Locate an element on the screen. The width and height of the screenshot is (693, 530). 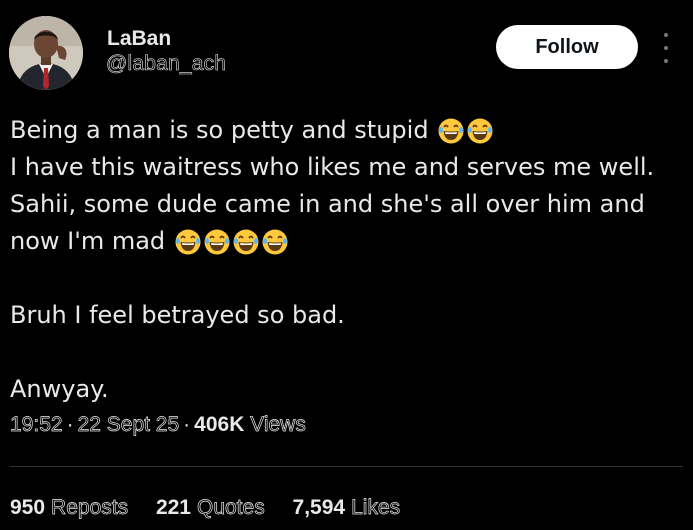
tweet-line: Bruh I feel betrayed so bad. is located at coordinates (345, 315).